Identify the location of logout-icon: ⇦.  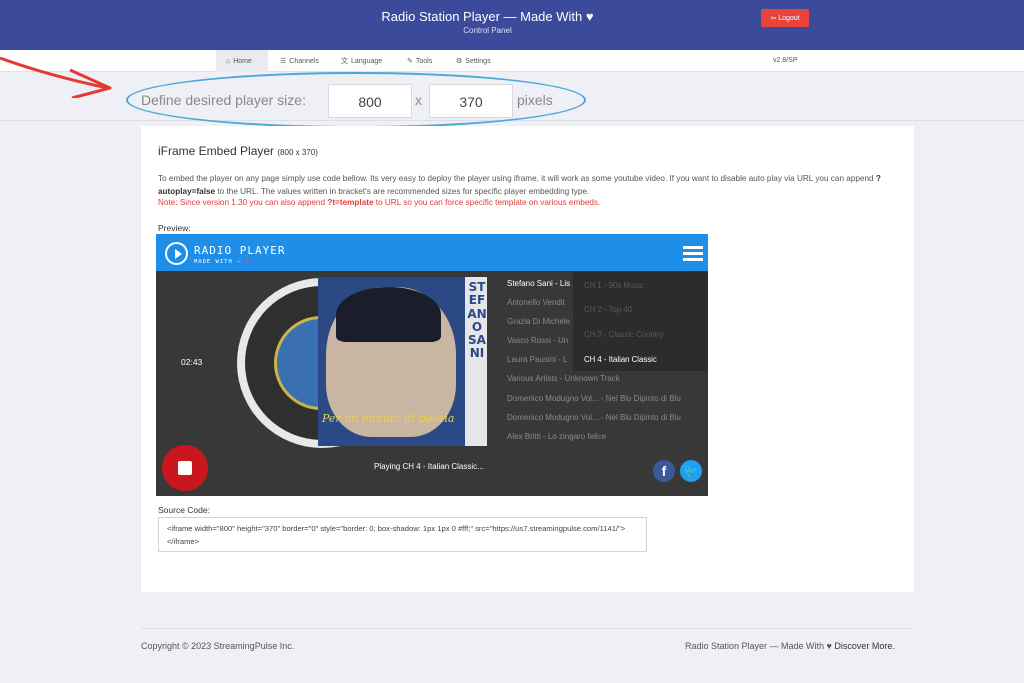
(773, 18).